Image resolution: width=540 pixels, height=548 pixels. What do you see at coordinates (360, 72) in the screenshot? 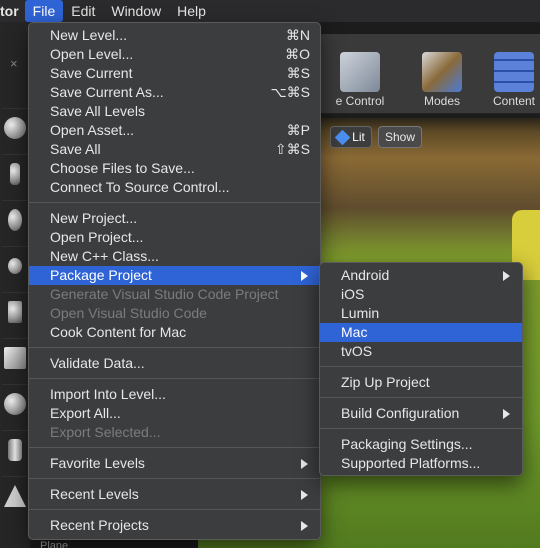
I see `source-control-icon` at bounding box center [360, 72].